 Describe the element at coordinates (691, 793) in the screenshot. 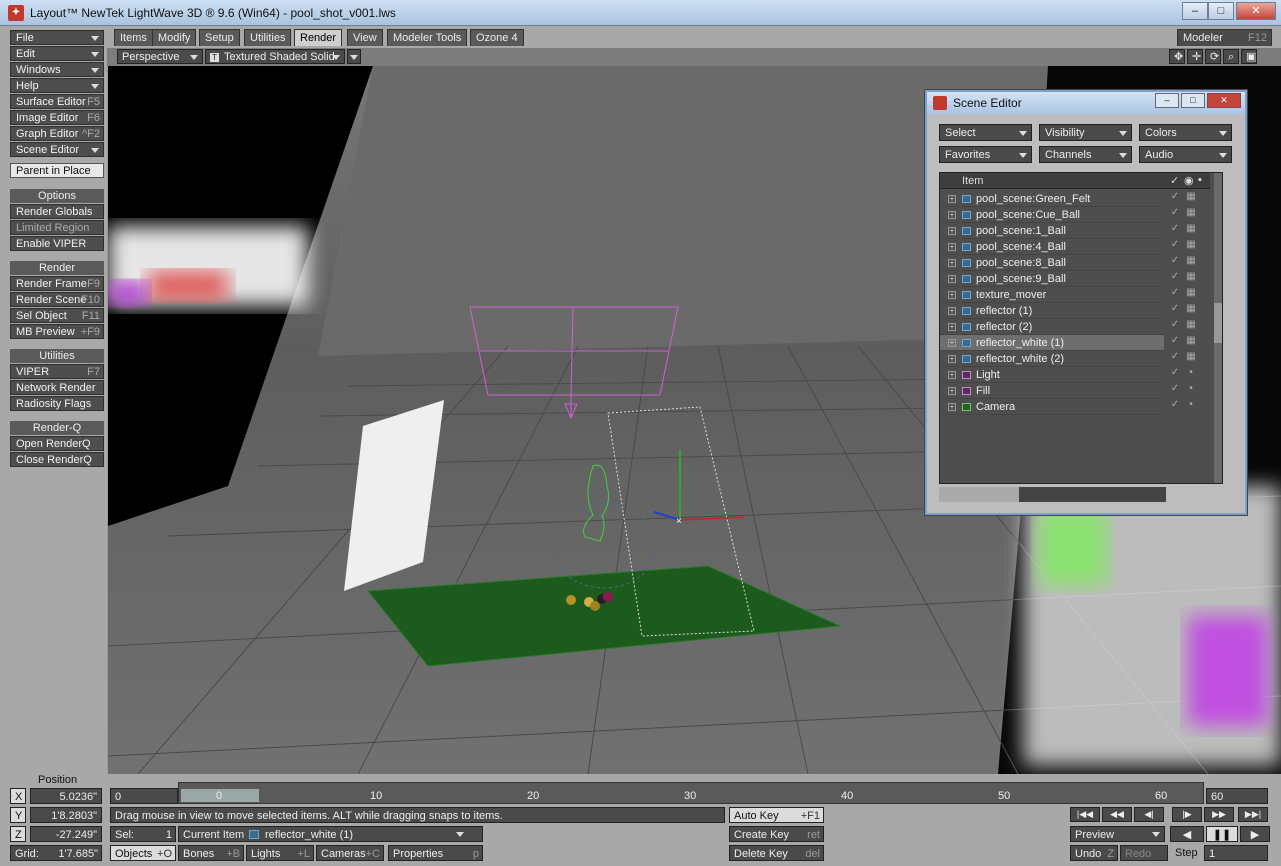

I see `timeline-slider: 0 10 20 30 40 50 60` at that location.